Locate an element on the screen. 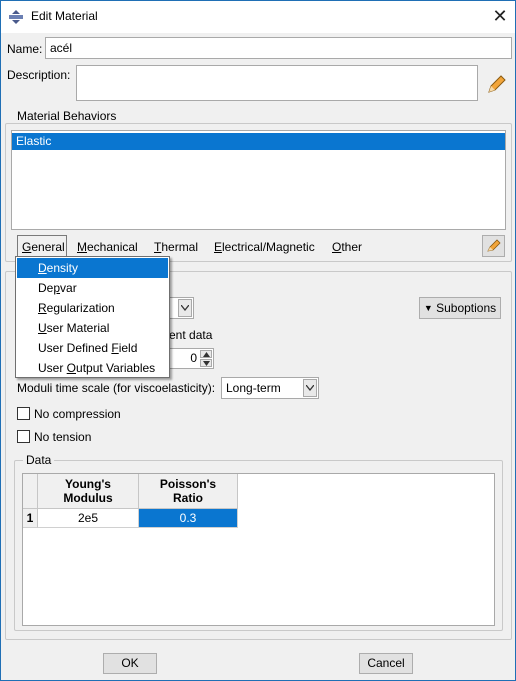 Image resolution: width=516 pixels, height=681 pixels. spinner-down-icon is located at coordinates (206, 363).